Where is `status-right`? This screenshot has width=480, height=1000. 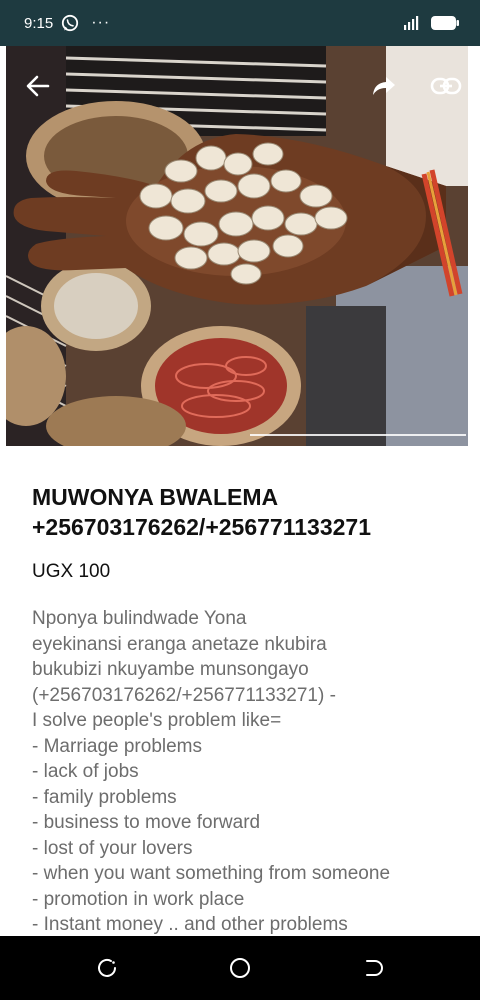 status-right is located at coordinates (431, 23).